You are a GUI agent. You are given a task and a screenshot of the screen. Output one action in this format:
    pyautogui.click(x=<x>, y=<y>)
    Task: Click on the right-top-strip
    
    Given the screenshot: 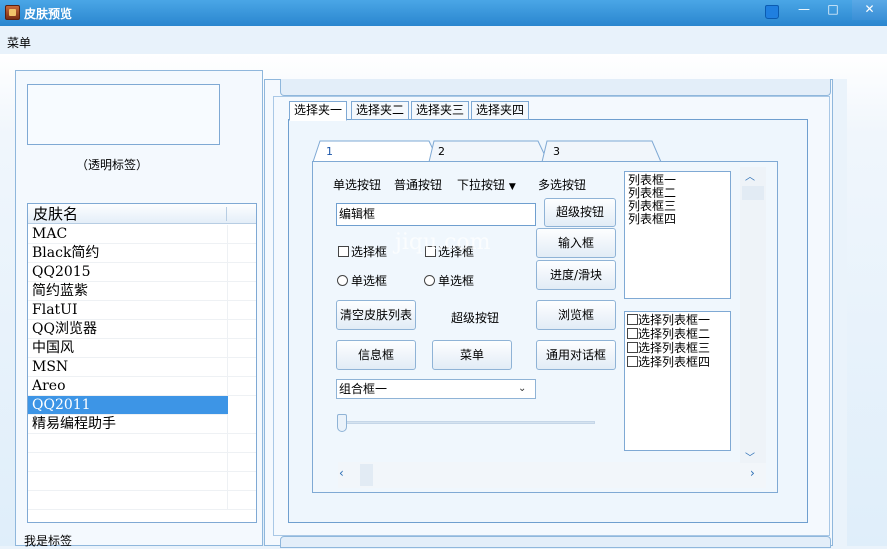 What is the action you would take?
    pyautogui.click(x=555, y=87)
    